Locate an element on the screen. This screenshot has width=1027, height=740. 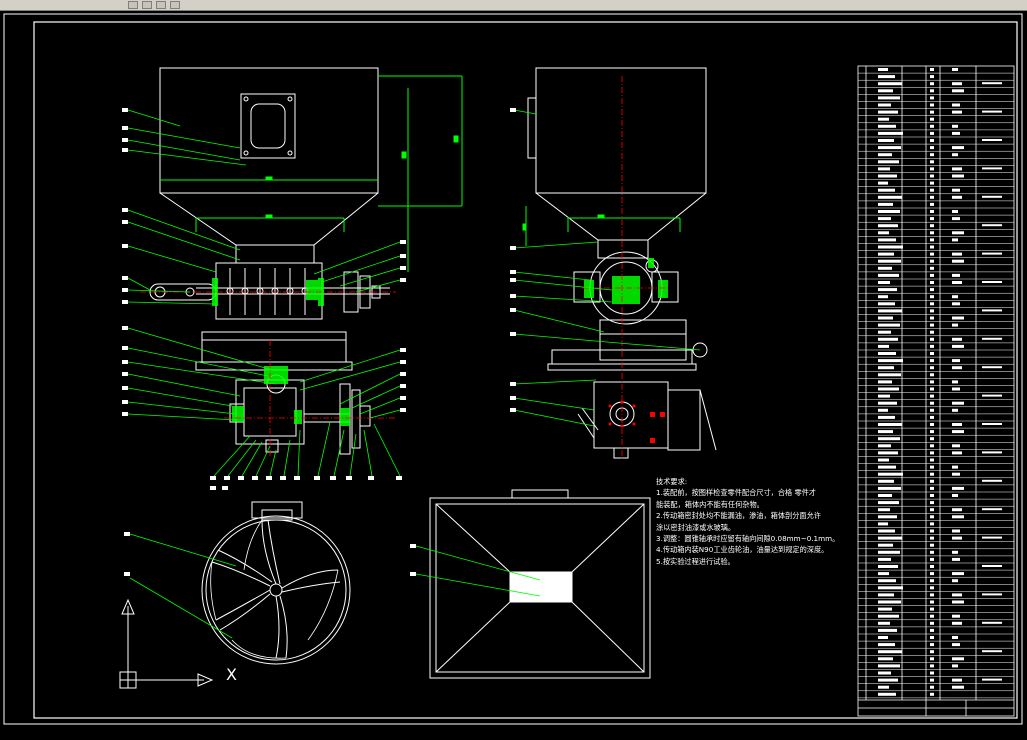
parts-list-table is located at coordinates (936, 391).